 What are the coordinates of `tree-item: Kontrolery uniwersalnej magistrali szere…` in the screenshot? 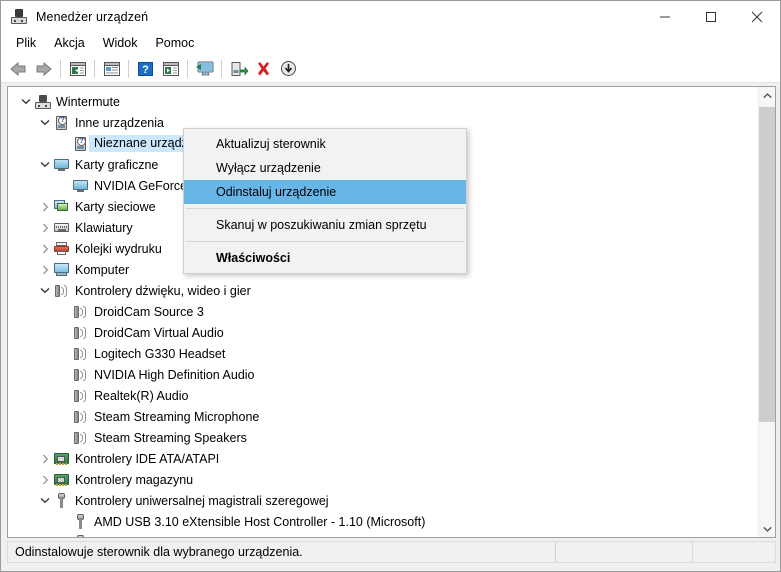 It's located at (384, 500).